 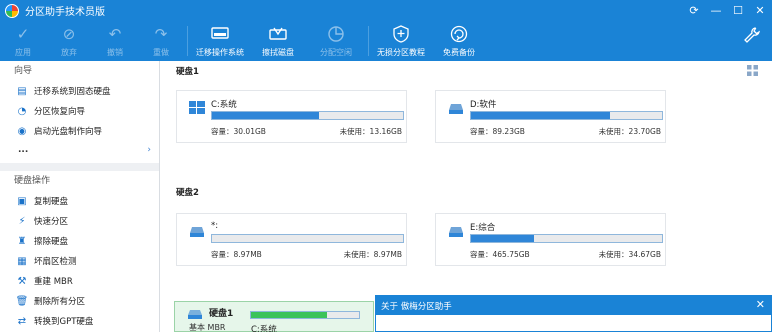 I want to click on backup-icon, so click(x=459, y=34).